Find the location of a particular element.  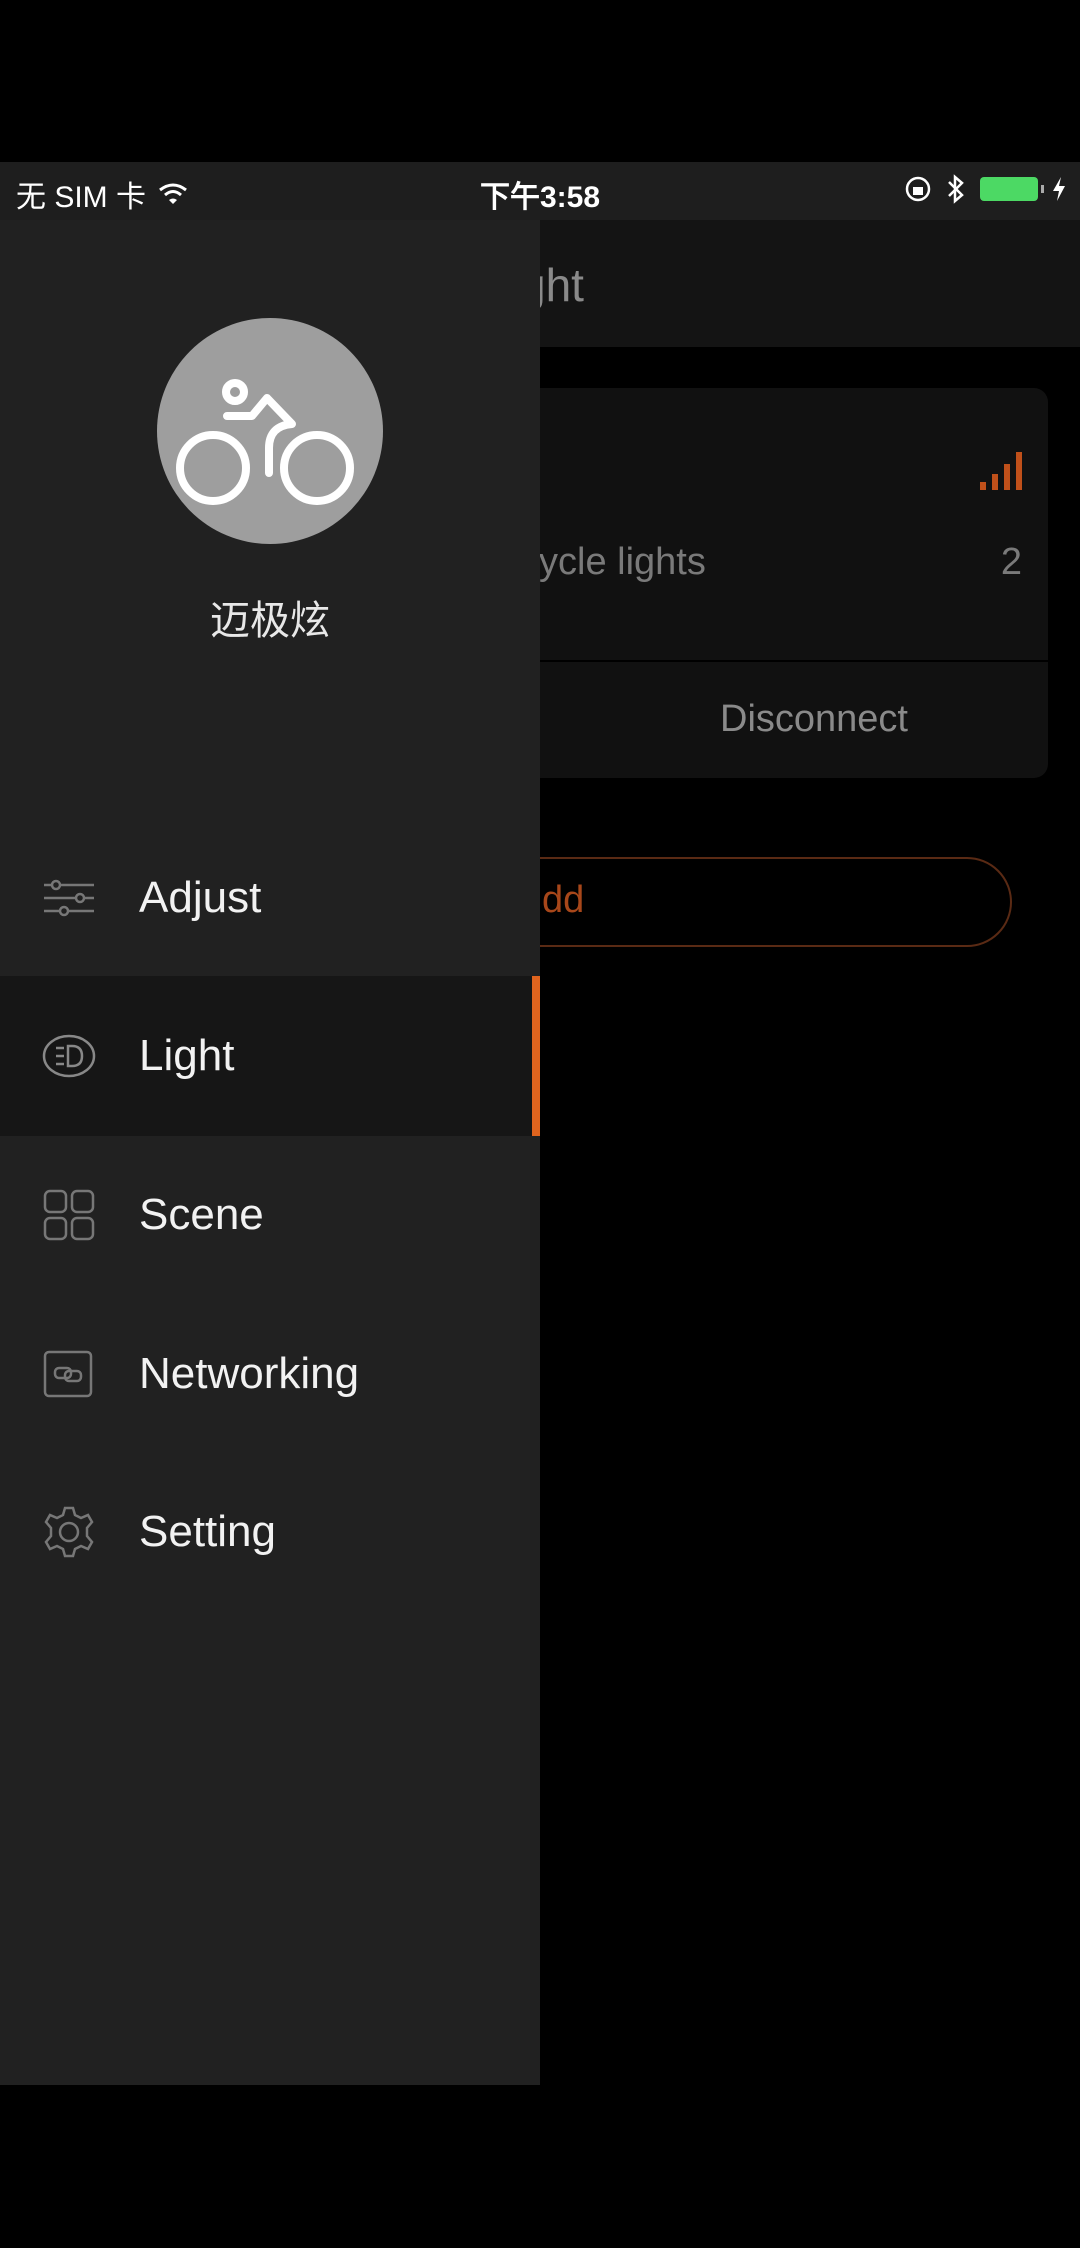

rotation-lock-icon is located at coordinates (918, 189).